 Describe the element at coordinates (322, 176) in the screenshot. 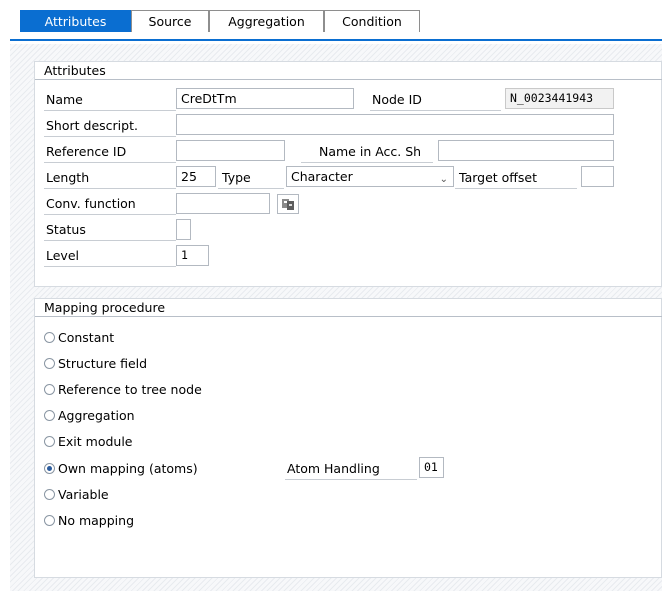

I see `type-dropdown-value: Character` at that location.